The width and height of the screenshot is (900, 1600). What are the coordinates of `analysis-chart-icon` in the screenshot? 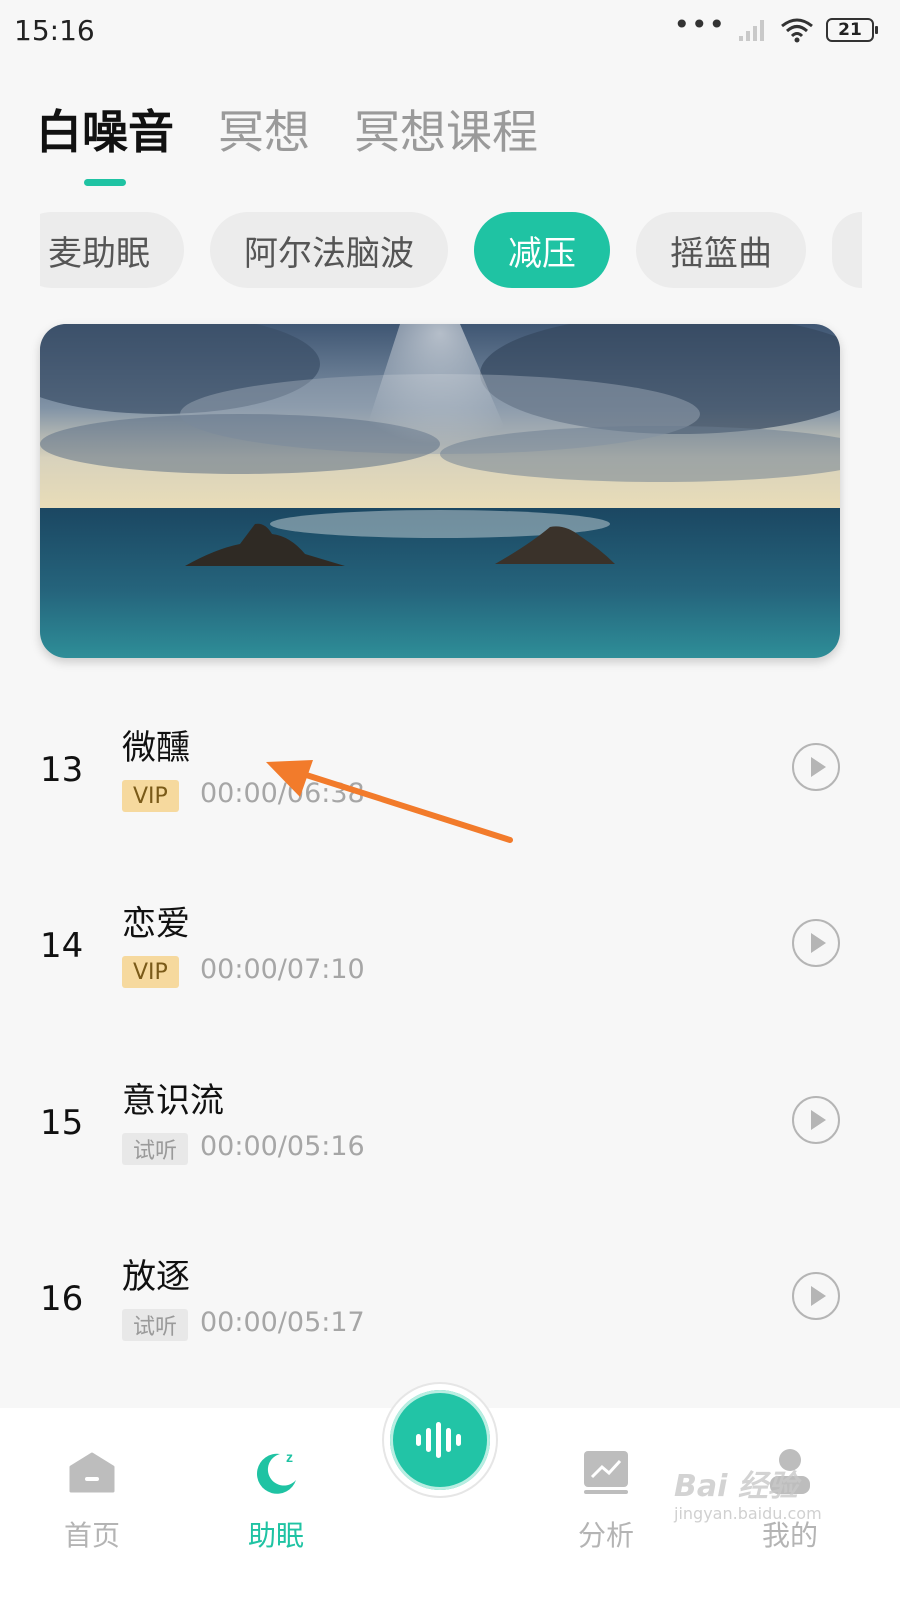 It's located at (606, 1472).